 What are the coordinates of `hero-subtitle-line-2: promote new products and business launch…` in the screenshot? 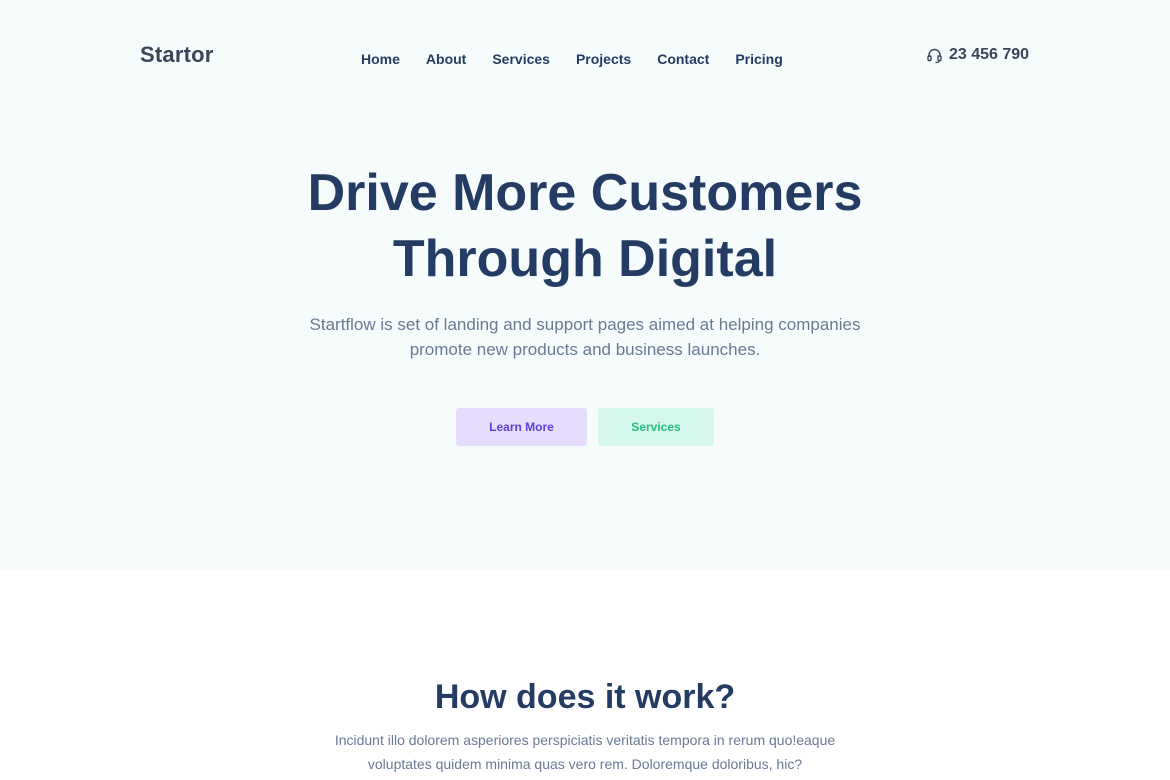 It's located at (585, 349).